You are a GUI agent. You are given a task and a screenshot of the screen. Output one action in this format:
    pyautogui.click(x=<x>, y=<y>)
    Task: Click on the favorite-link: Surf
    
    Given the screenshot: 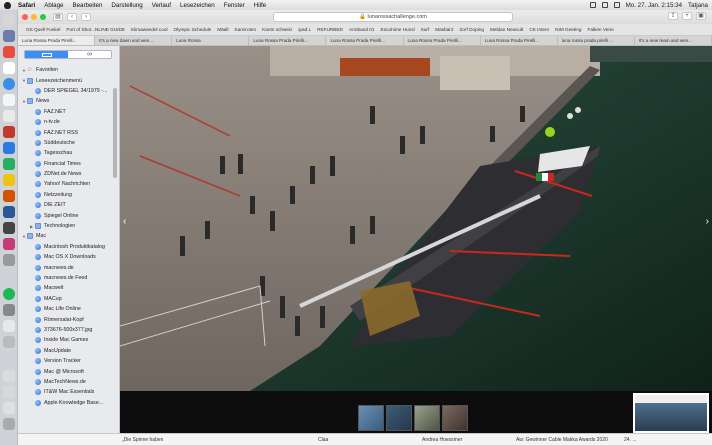 What is the action you would take?
    pyautogui.click(x=425, y=29)
    